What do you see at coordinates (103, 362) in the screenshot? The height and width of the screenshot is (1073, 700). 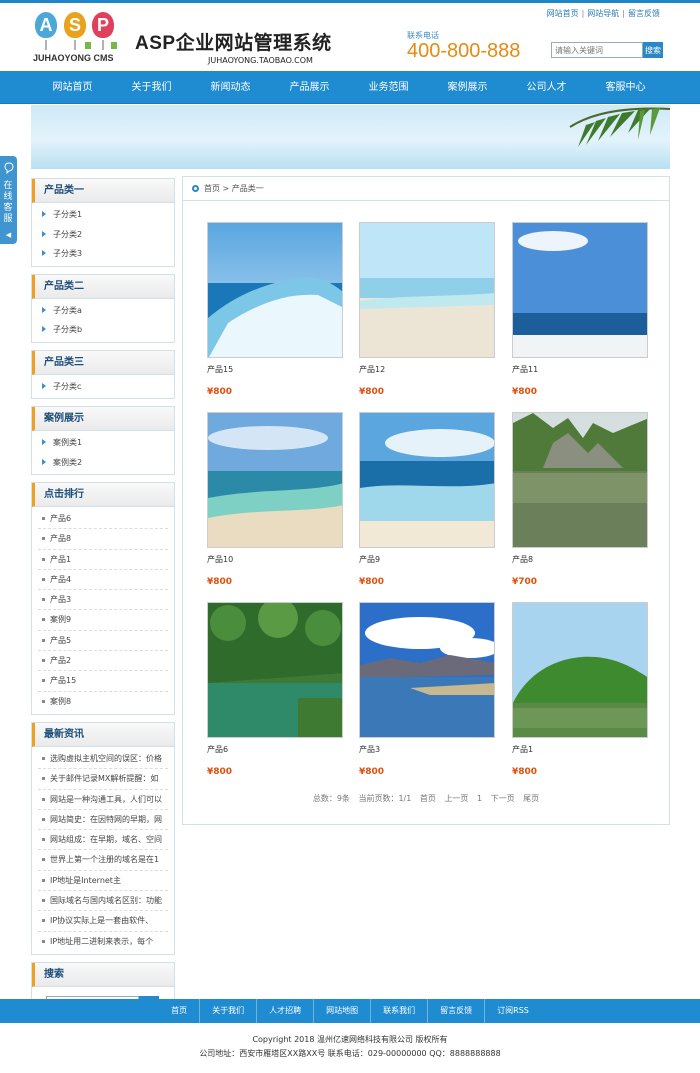 I see `category-title-3: 产品类三` at bounding box center [103, 362].